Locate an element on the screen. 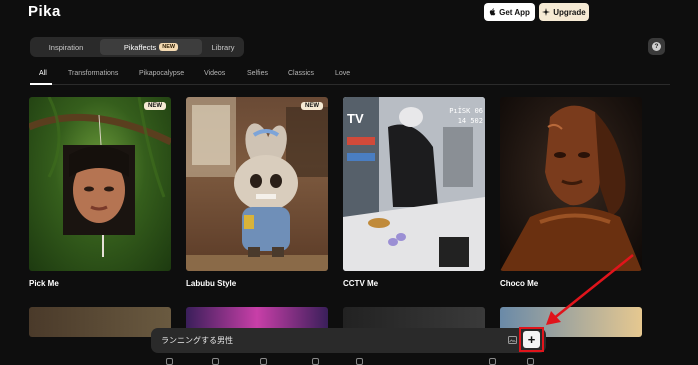  prompt-input is located at coordinates (331, 340).